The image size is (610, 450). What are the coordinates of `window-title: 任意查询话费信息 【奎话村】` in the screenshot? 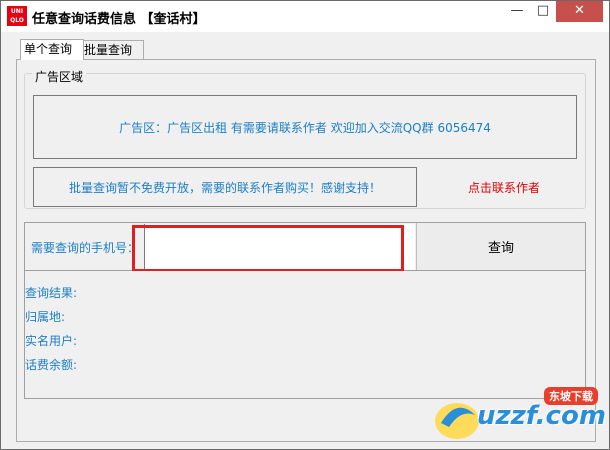 It's located at (119, 19).